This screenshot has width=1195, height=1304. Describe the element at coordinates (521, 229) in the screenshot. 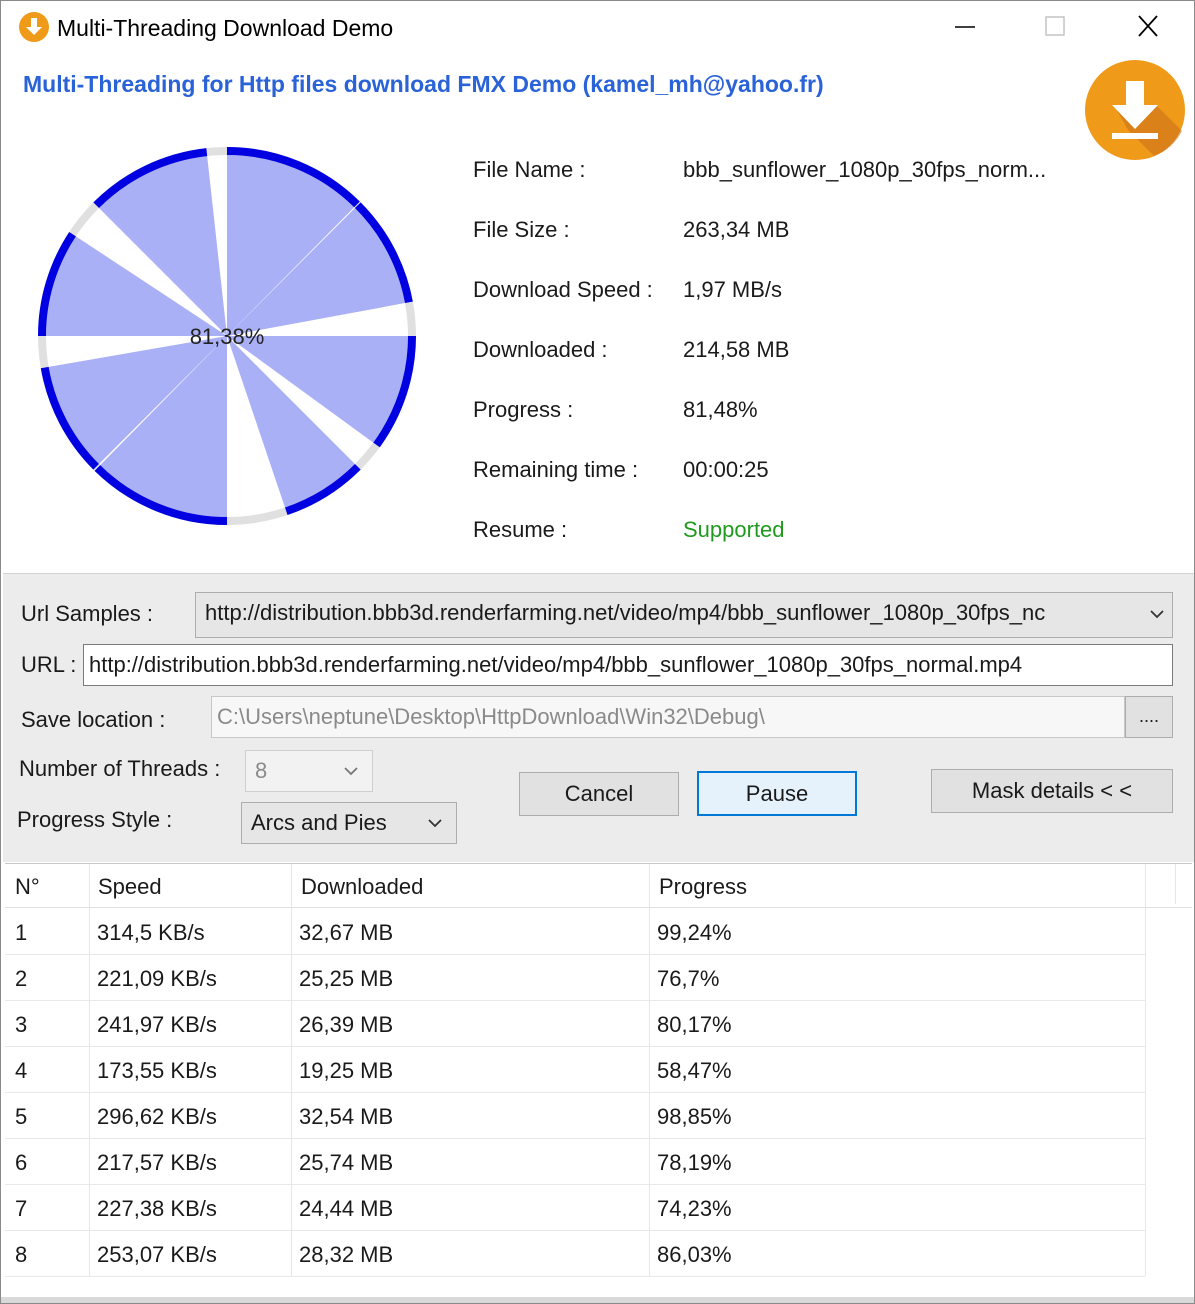

I see `file-size-label: File Size :` at that location.